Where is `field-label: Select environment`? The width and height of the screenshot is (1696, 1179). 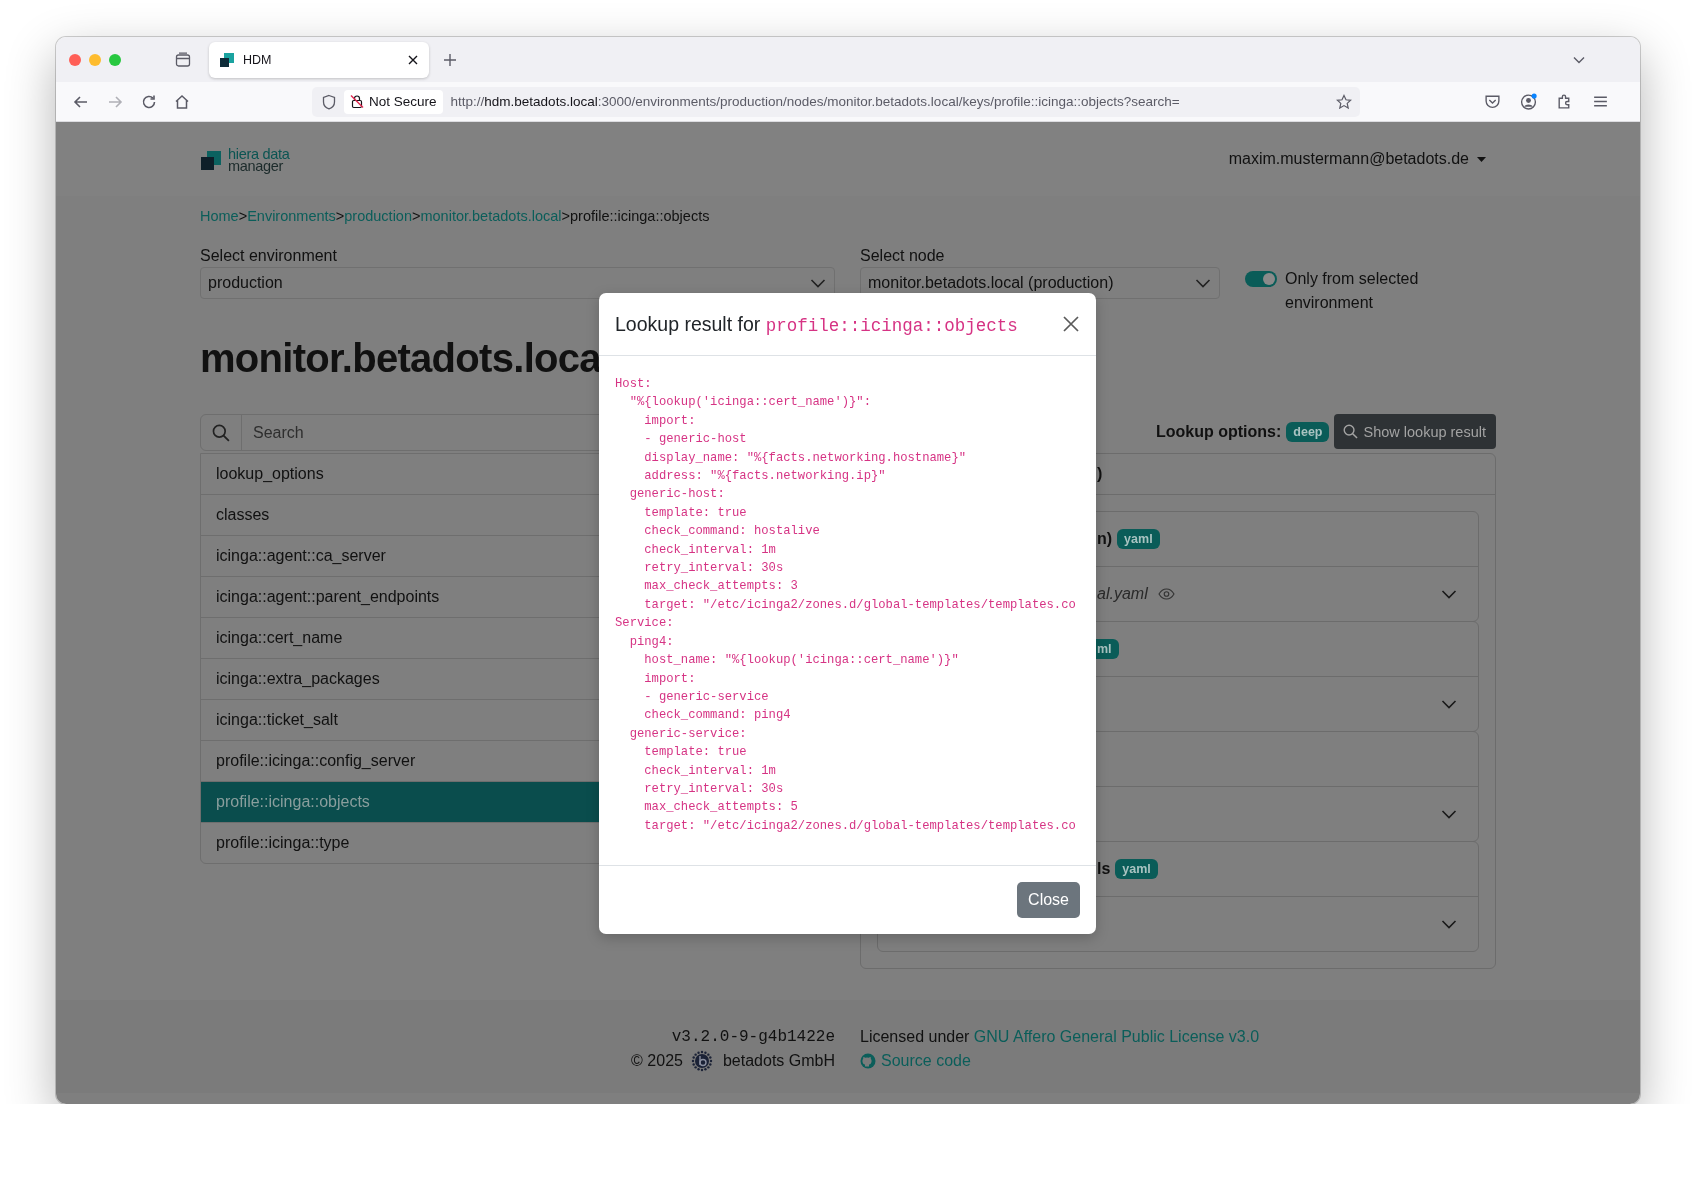 field-label: Select environment is located at coordinates (269, 256).